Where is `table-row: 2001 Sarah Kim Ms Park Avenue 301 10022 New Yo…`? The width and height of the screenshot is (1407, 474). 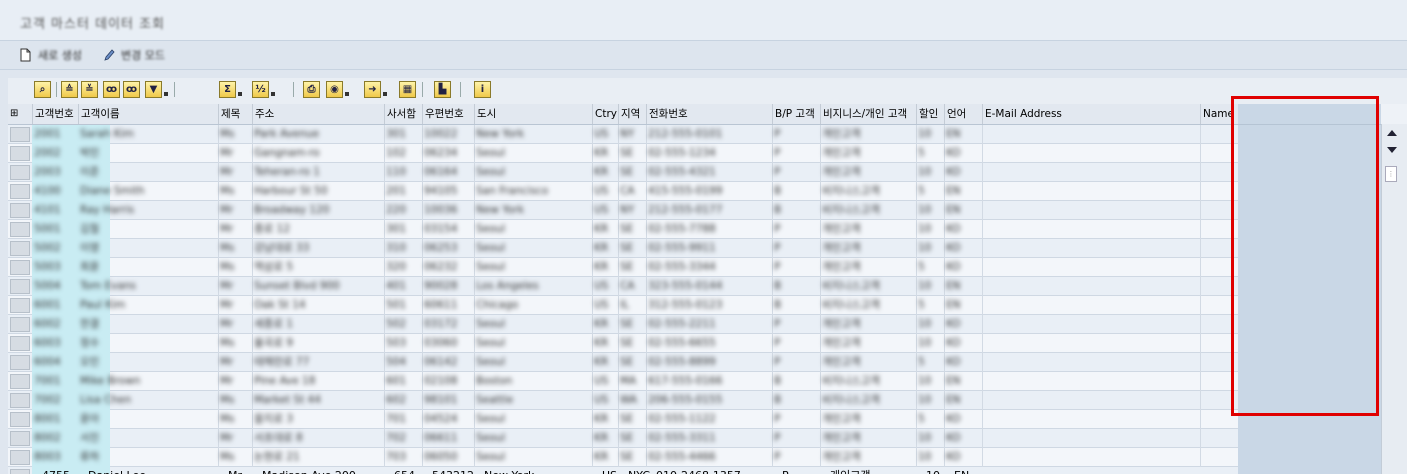 table-row: 2001 Sarah Kim Ms Park Avenue 301 10022 New Yo… is located at coordinates (623, 134).